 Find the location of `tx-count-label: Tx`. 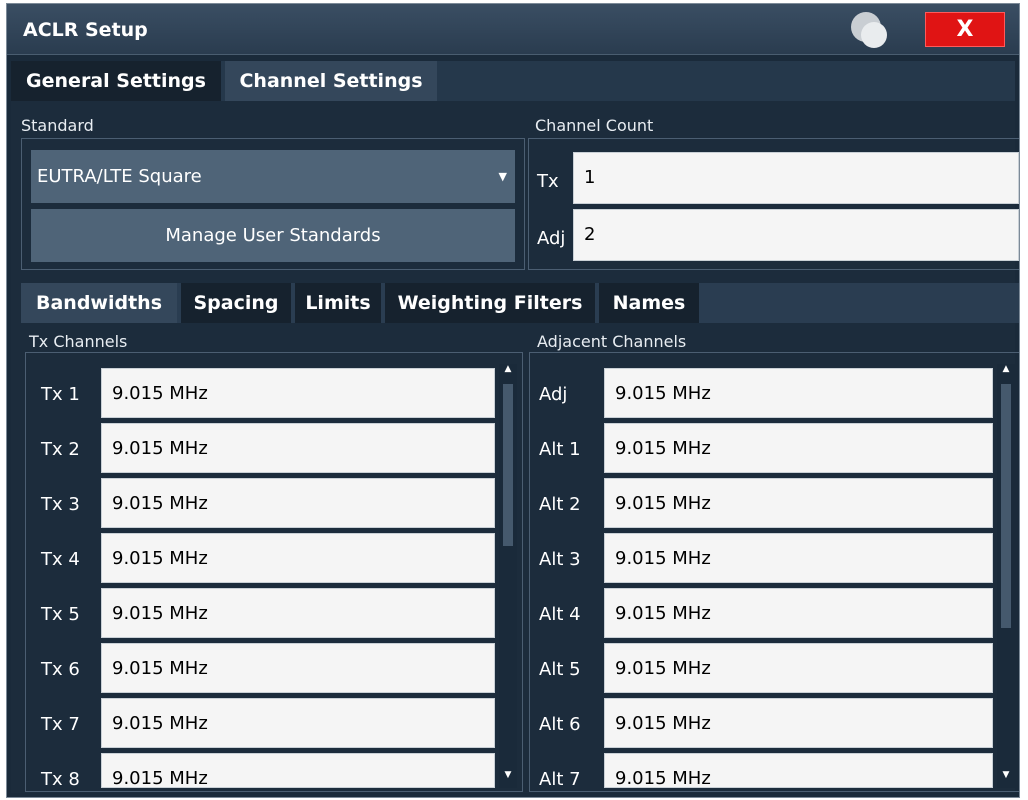

tx-count-label: Tx is located at coordinates (548, 181).